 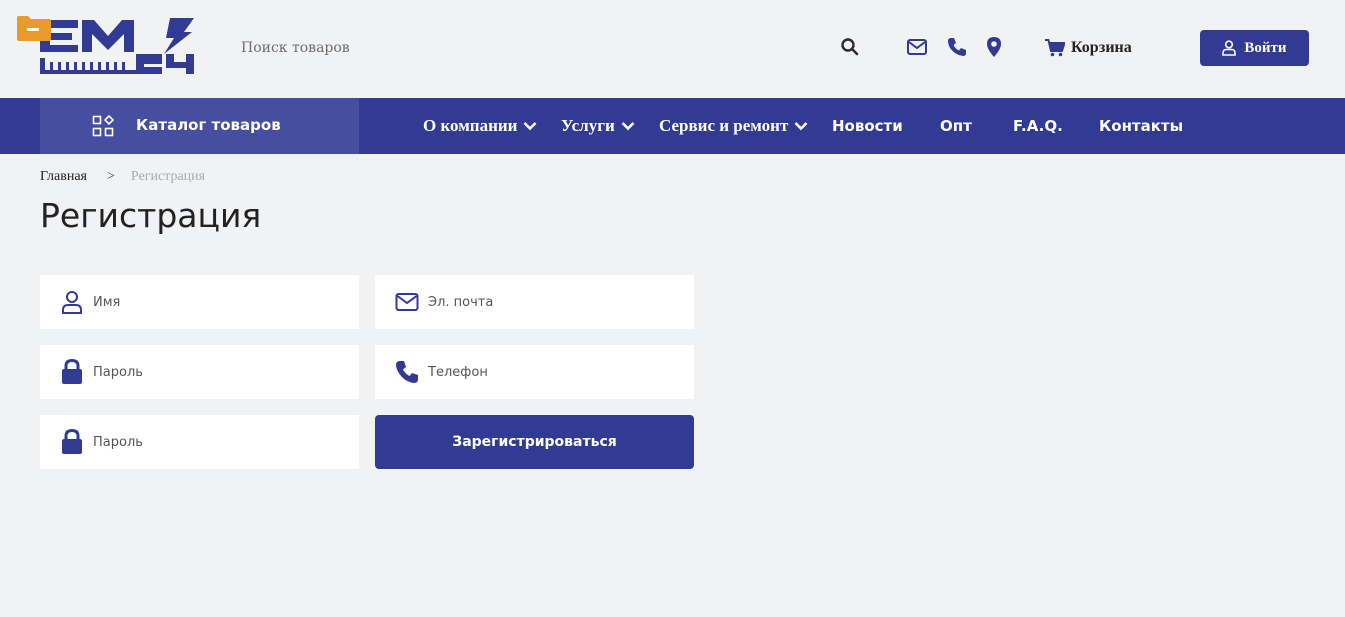 I want to click on register-button: Зарегистрироваться, so click(x=534, y=442).